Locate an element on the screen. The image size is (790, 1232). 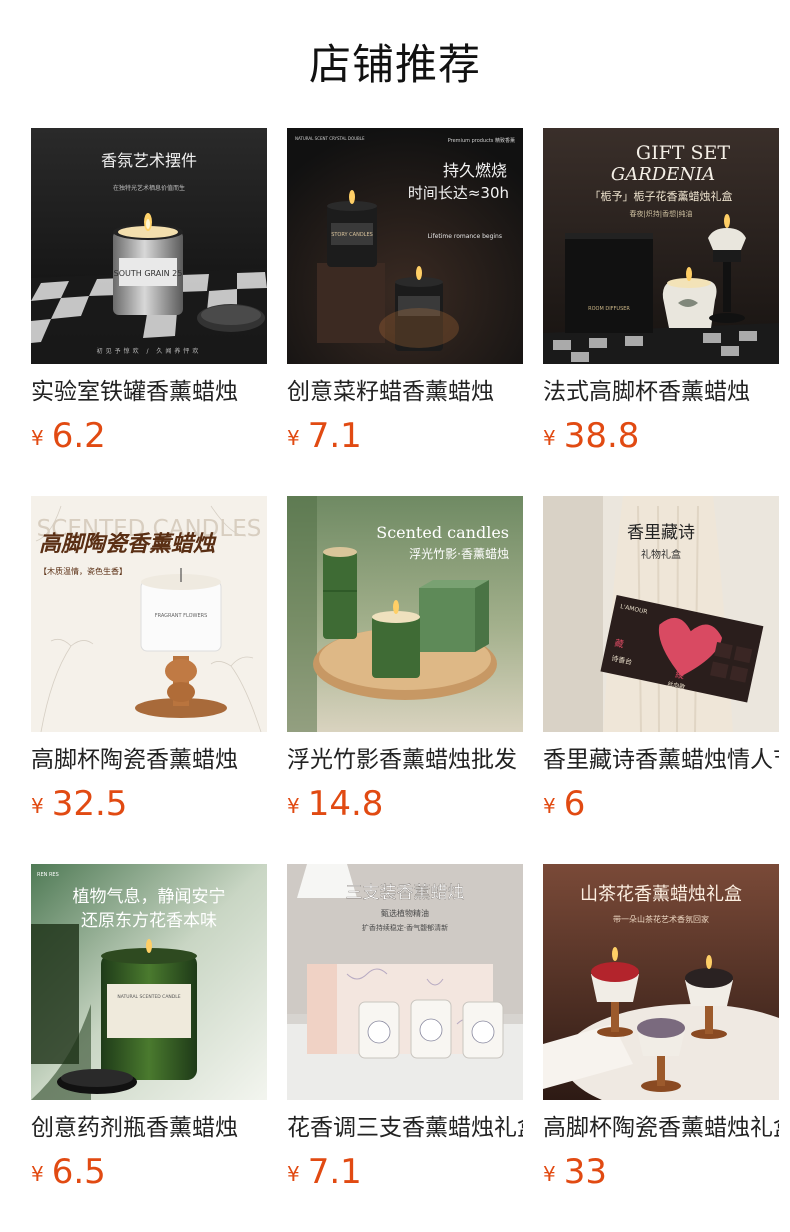
product-name: 法式高脚杯香薰蜡烛 is located at coordinates (661, 392).